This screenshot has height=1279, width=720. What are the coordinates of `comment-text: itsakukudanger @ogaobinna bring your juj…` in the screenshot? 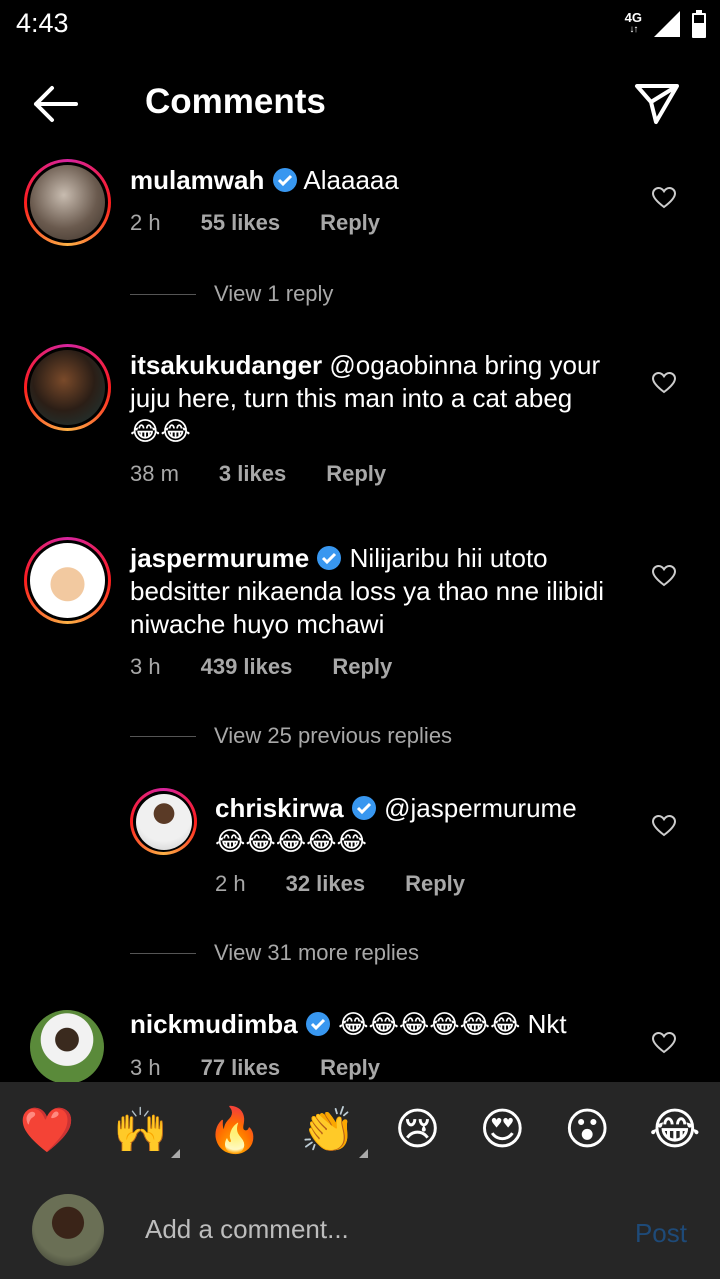 It's located at (380, 398).